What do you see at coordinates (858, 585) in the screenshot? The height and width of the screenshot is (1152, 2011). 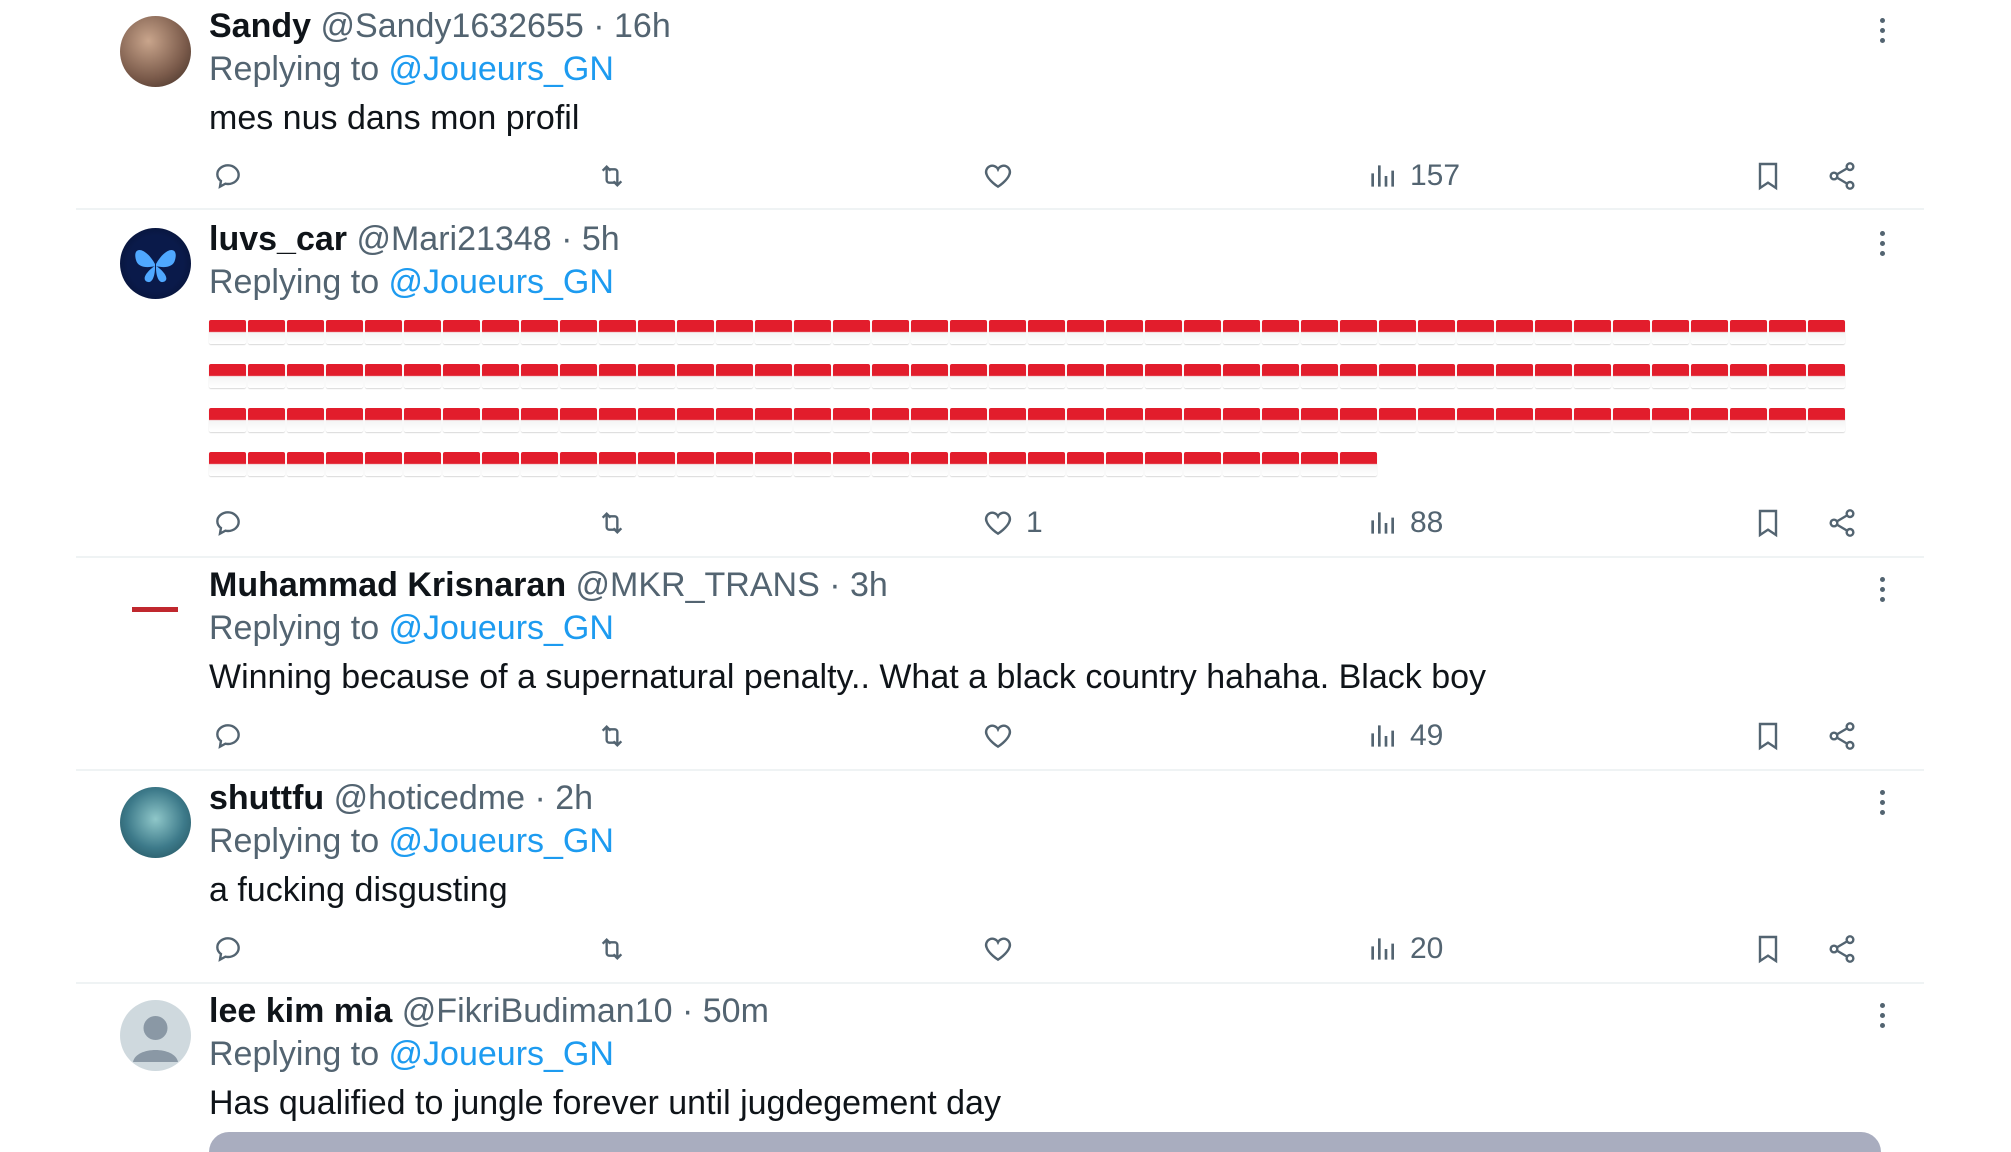 I see `timestamp: · 3h` at bounding box center [858, 585].